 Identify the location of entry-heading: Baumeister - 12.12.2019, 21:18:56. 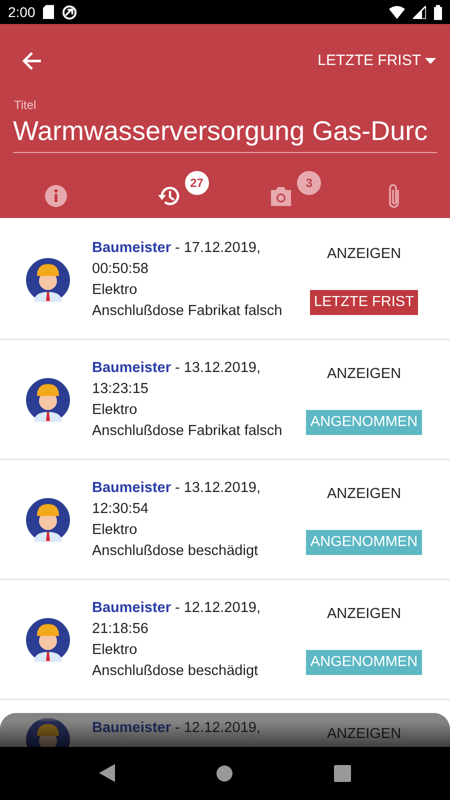
(177, 618).